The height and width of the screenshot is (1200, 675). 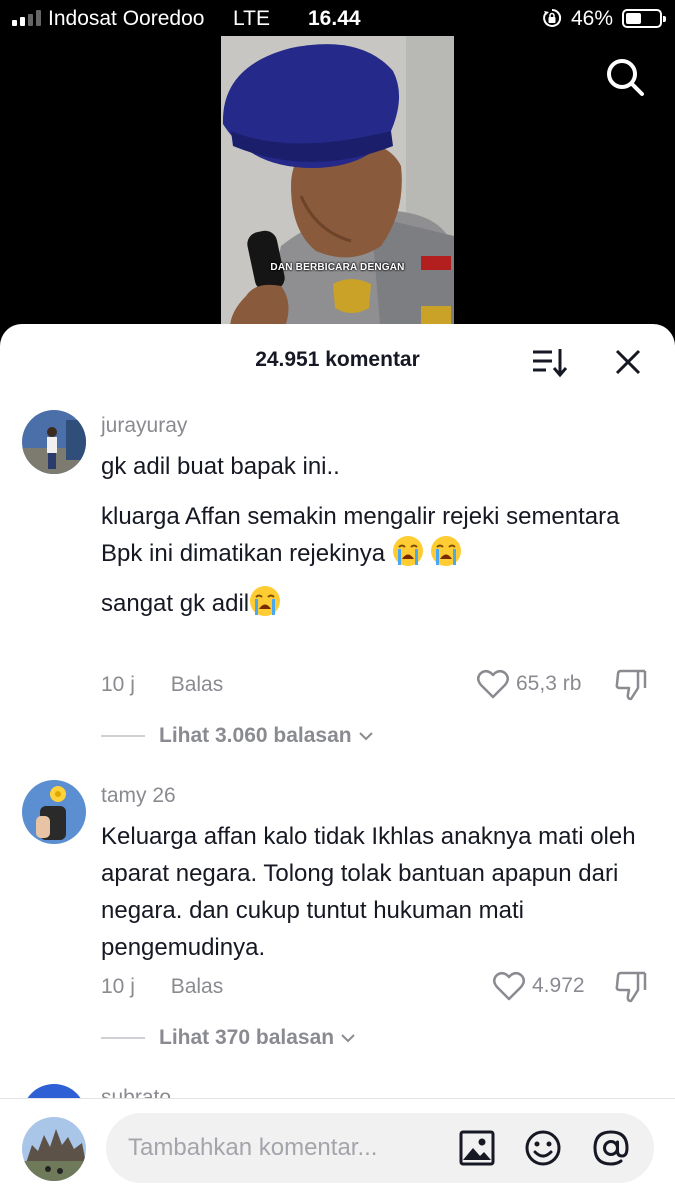 What do you see at coordinates (592, 18) in the screenshot?
I see `battery-percent: 46%` at bounding box center [592, 18].